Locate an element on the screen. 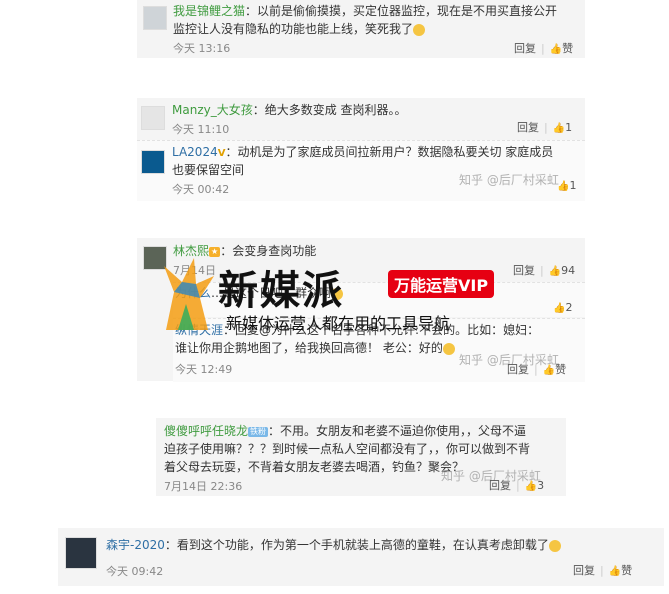 This screenshot has height=594, width=669. comment-line: 我是锦鲤之猫：以前是偷偷摸摸，买定位器监控，现在是不用买直接公开 is located at coordinates (365, 11).